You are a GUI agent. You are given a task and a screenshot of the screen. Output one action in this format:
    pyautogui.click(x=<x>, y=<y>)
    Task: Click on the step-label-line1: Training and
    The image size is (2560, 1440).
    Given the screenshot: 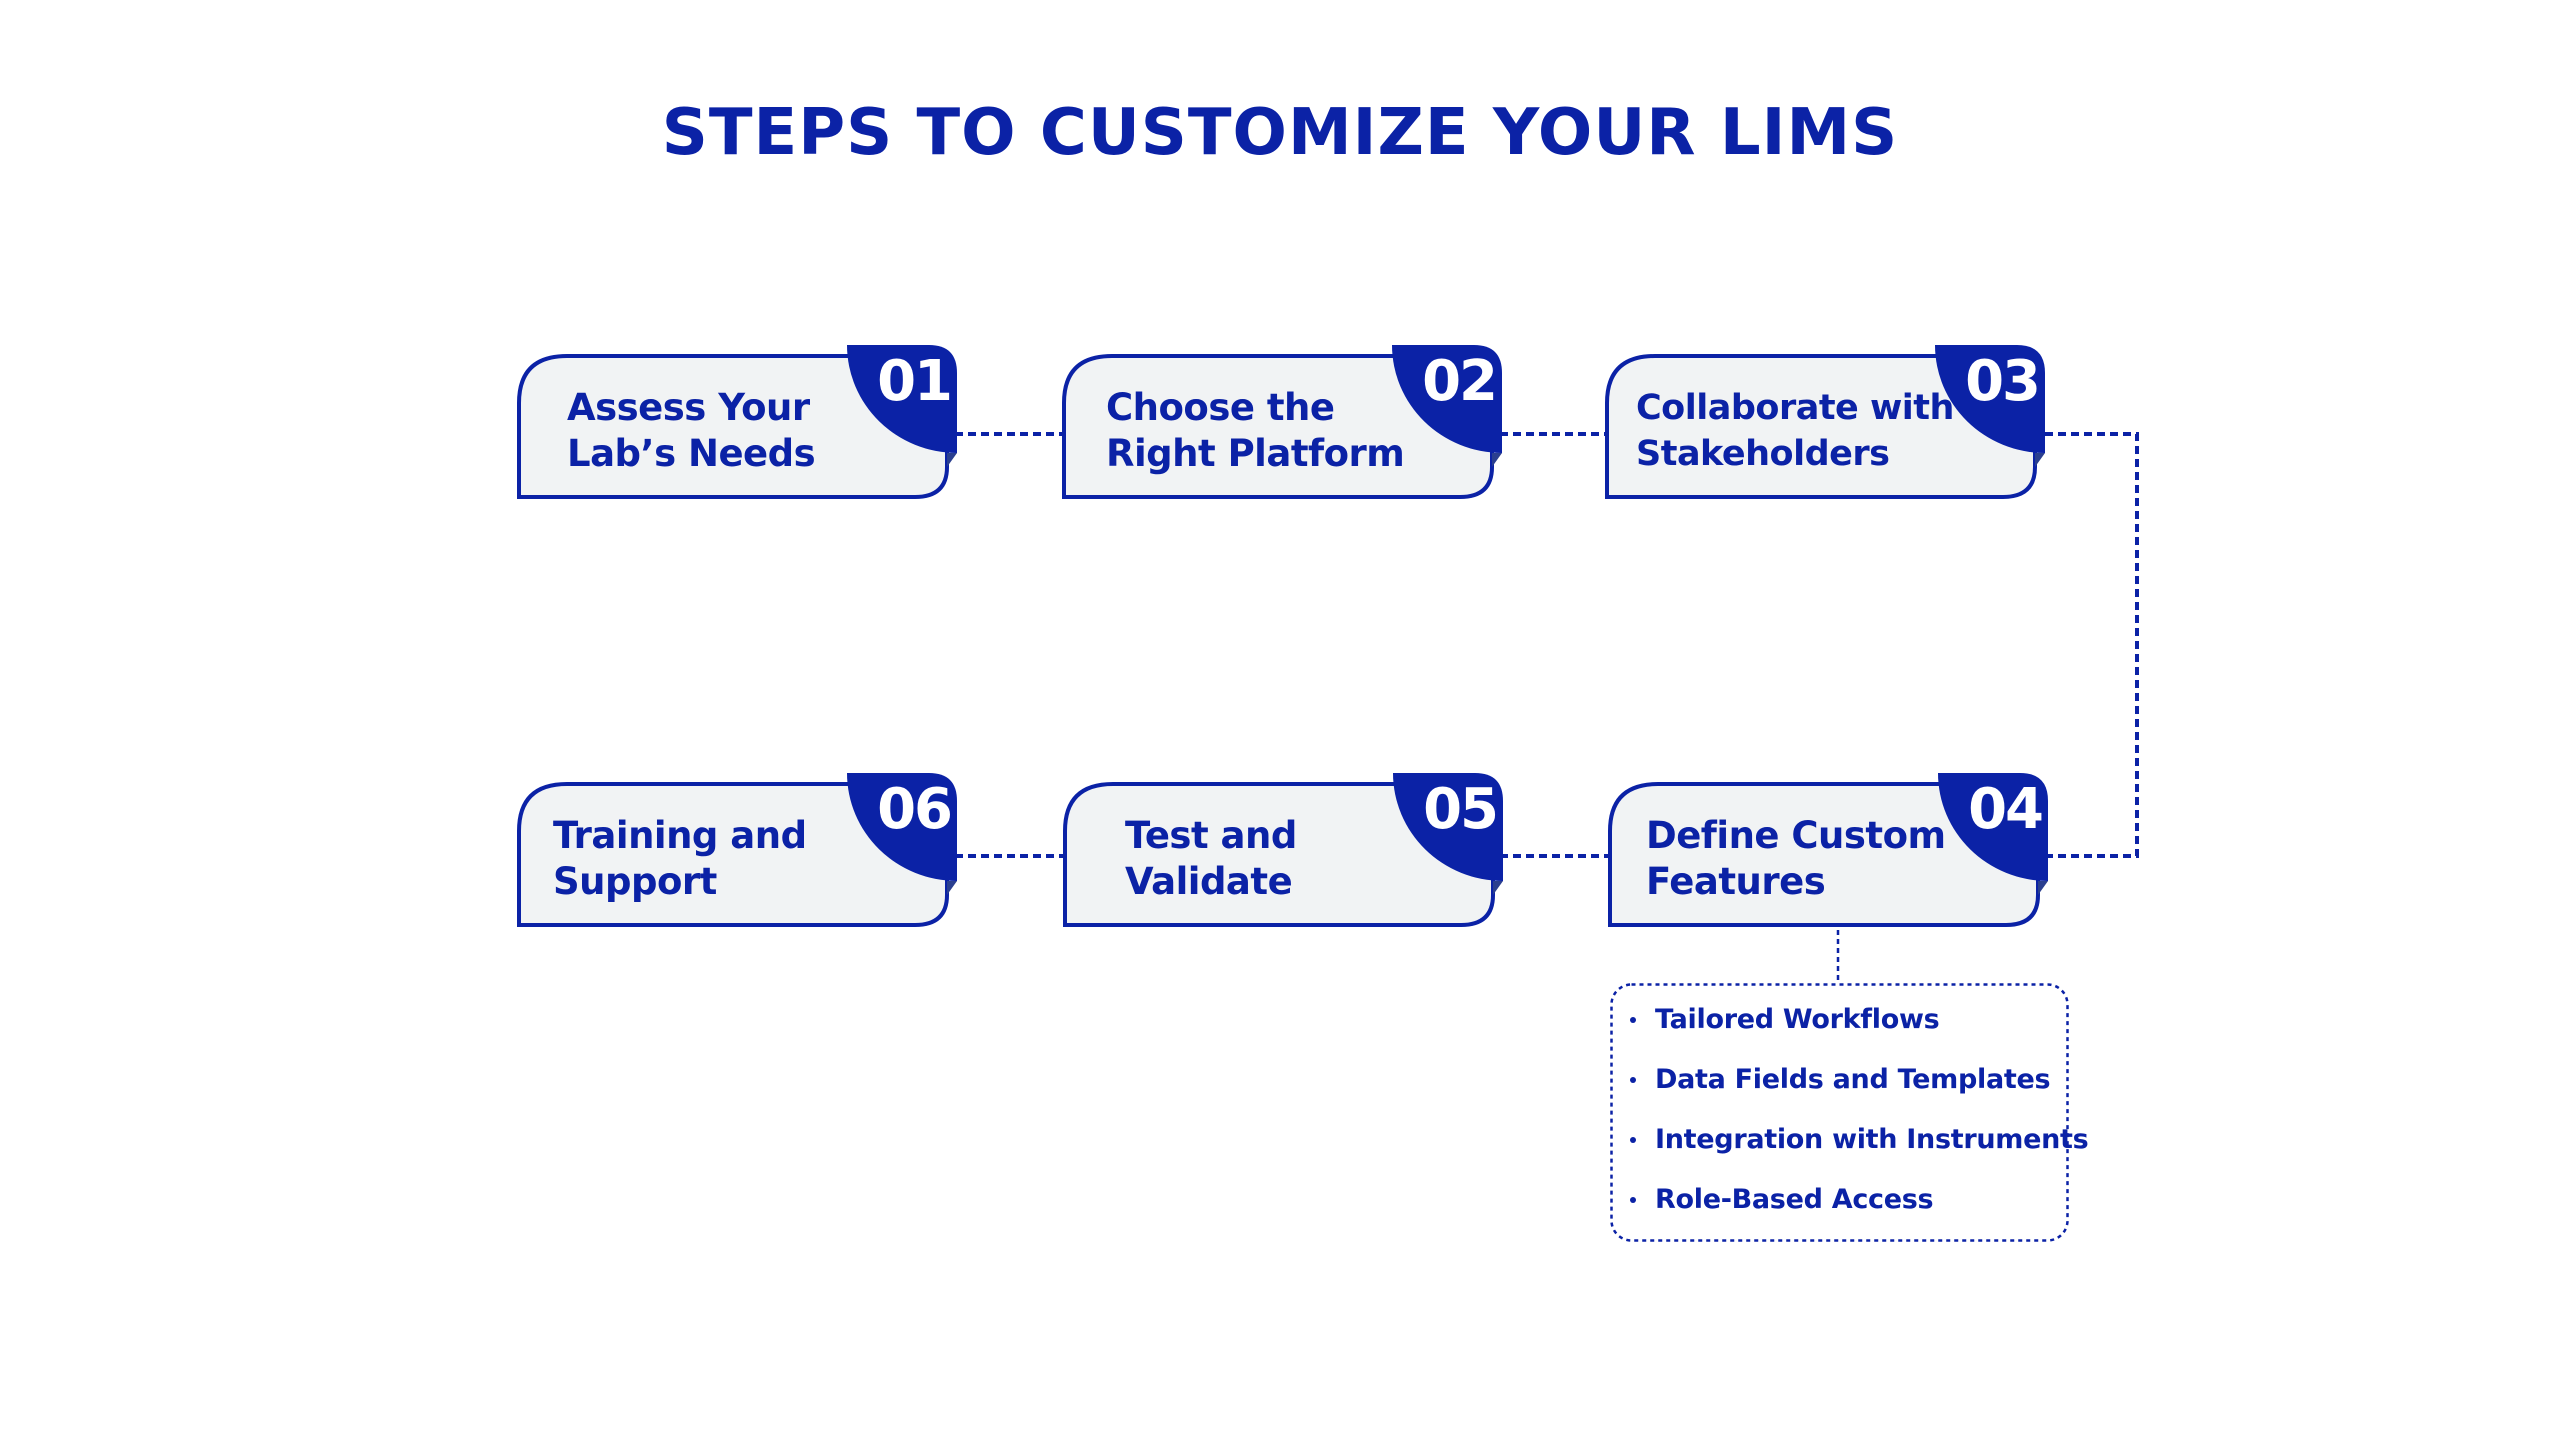 What is the action you would take?
    pyautogui.click(x=680, y=835)
    